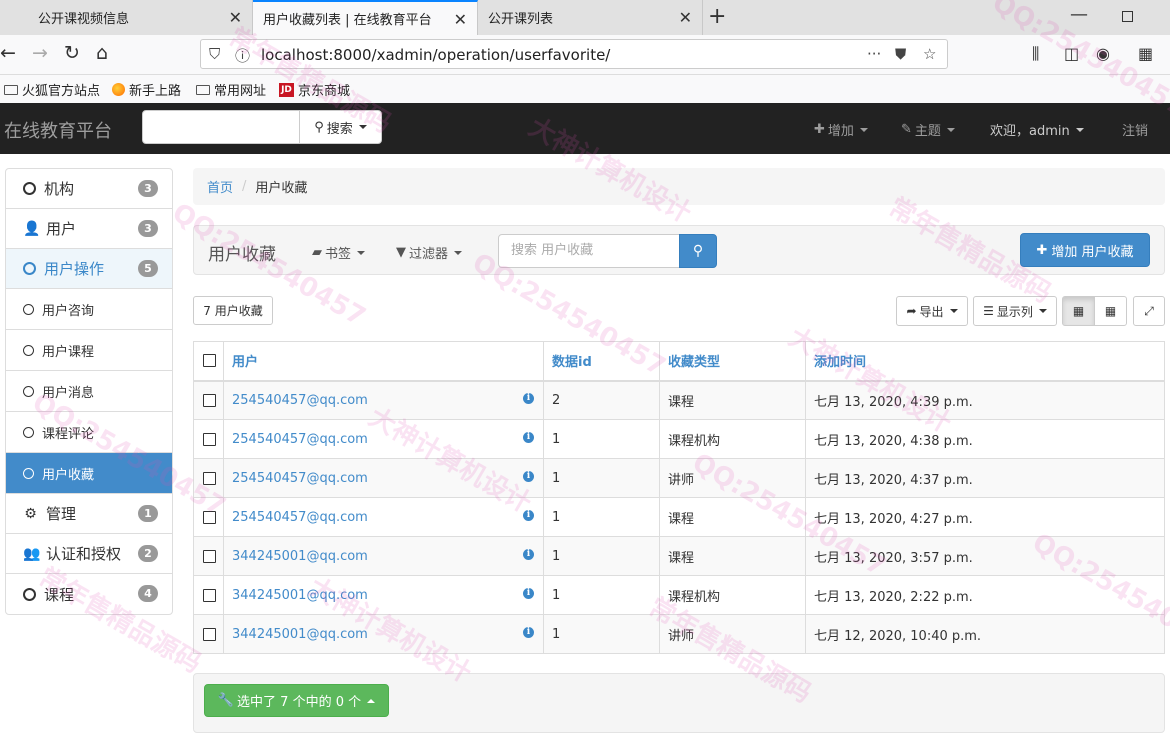 The width and height of the screenshot is (1170, 733). I want to click on fav-type-cell: 课程, so click(732, 517).